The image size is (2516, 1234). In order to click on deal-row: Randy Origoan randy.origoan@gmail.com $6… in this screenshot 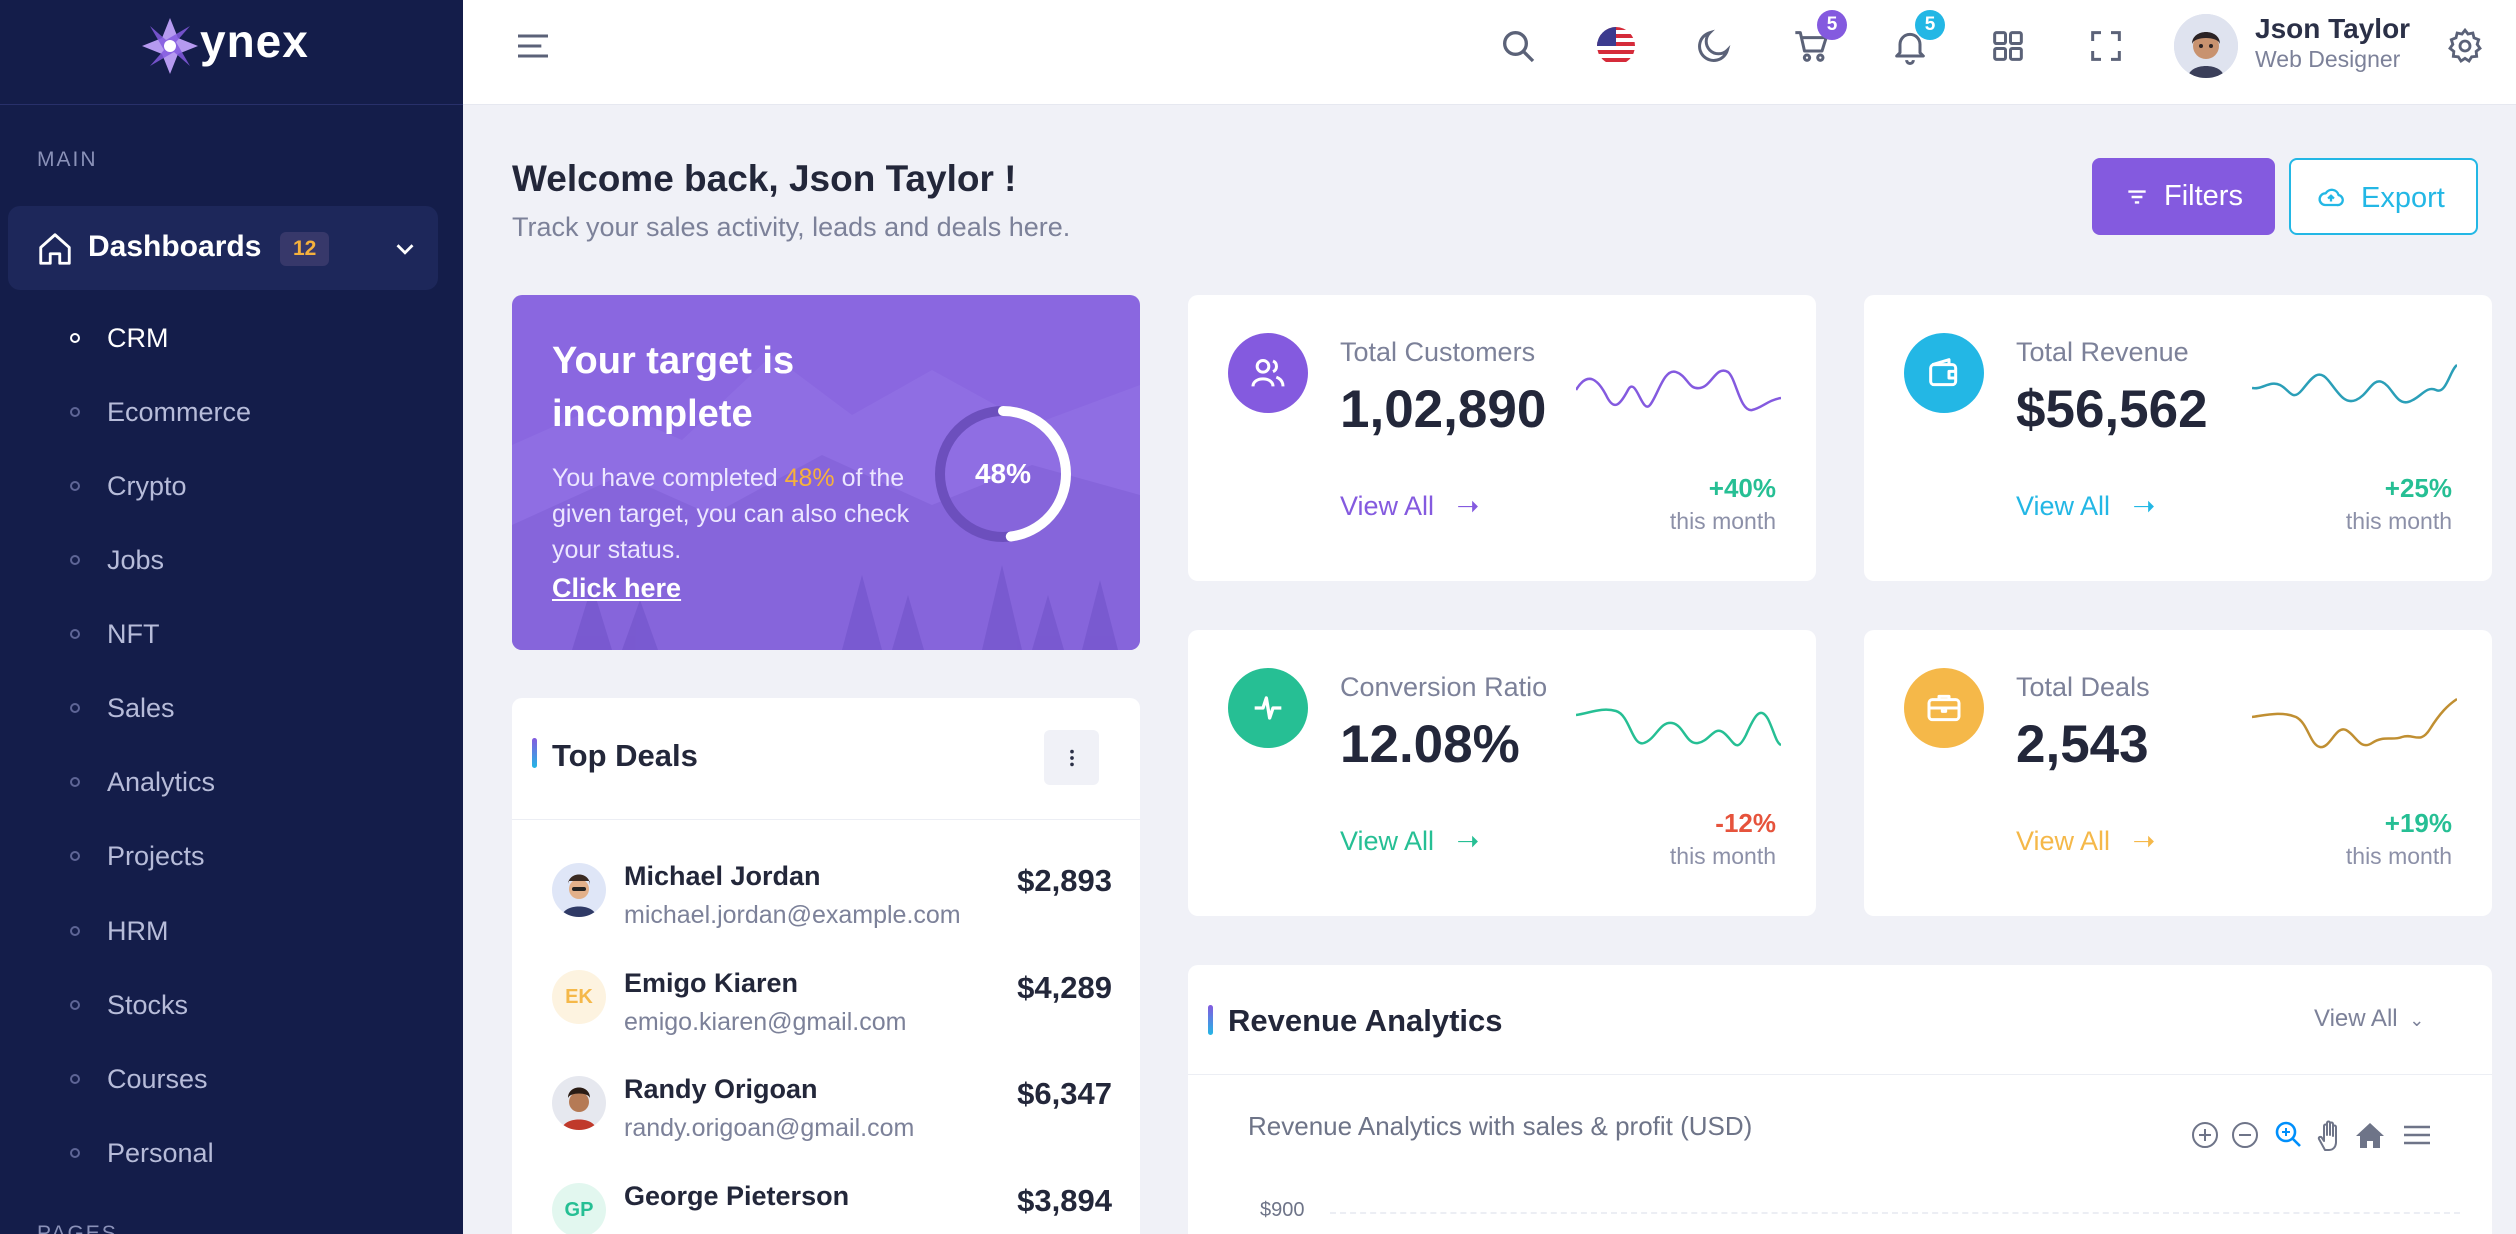, I will do `click(832, 1119)`.